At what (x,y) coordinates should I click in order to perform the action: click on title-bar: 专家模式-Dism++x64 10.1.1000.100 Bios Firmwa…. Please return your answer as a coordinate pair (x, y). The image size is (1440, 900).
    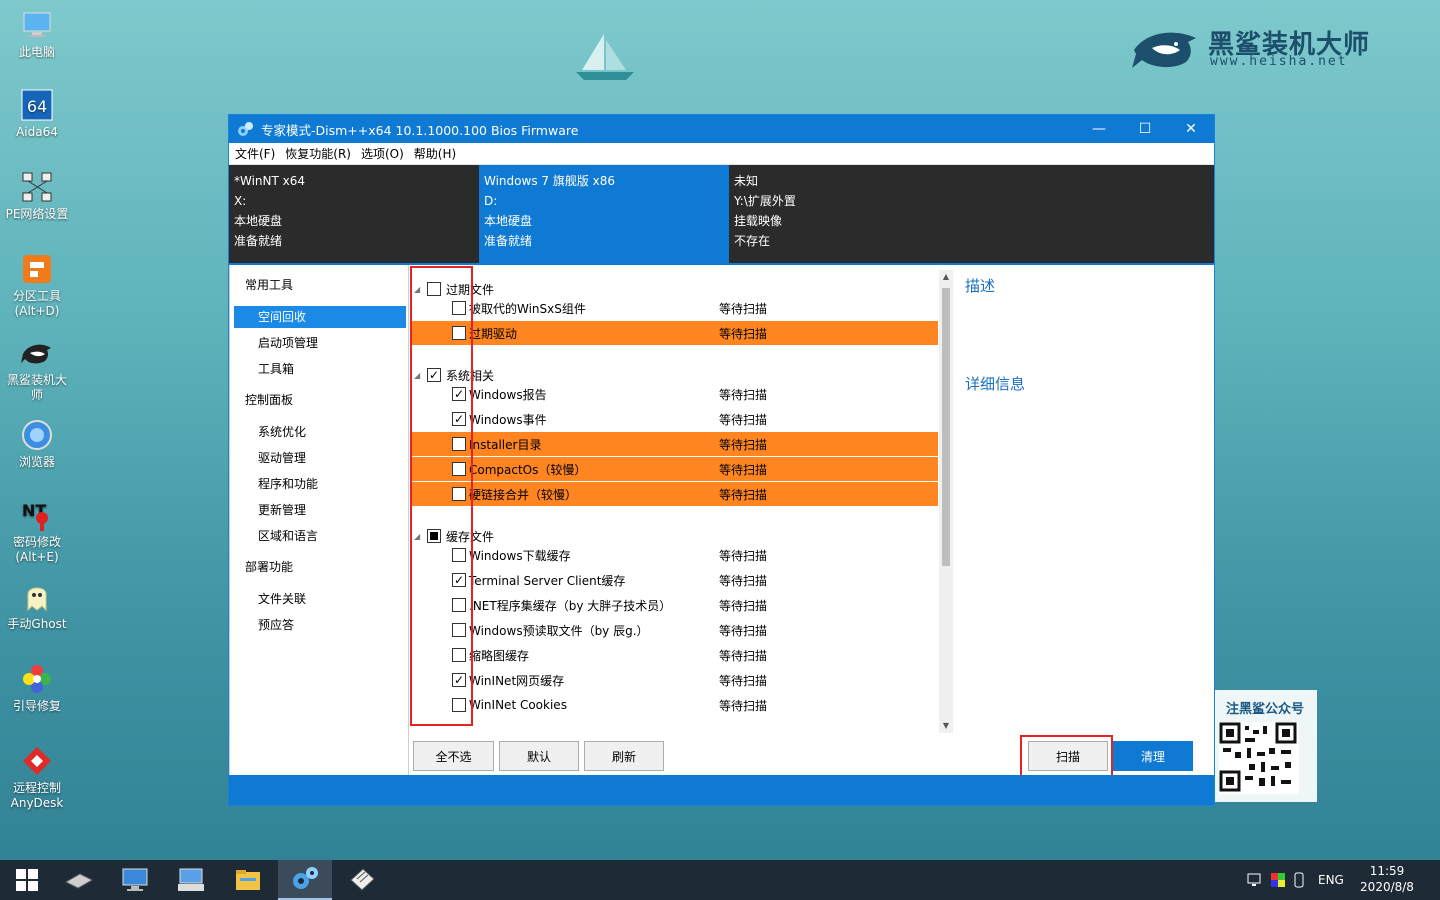
    Looking at the image, I should click on (721, 129).